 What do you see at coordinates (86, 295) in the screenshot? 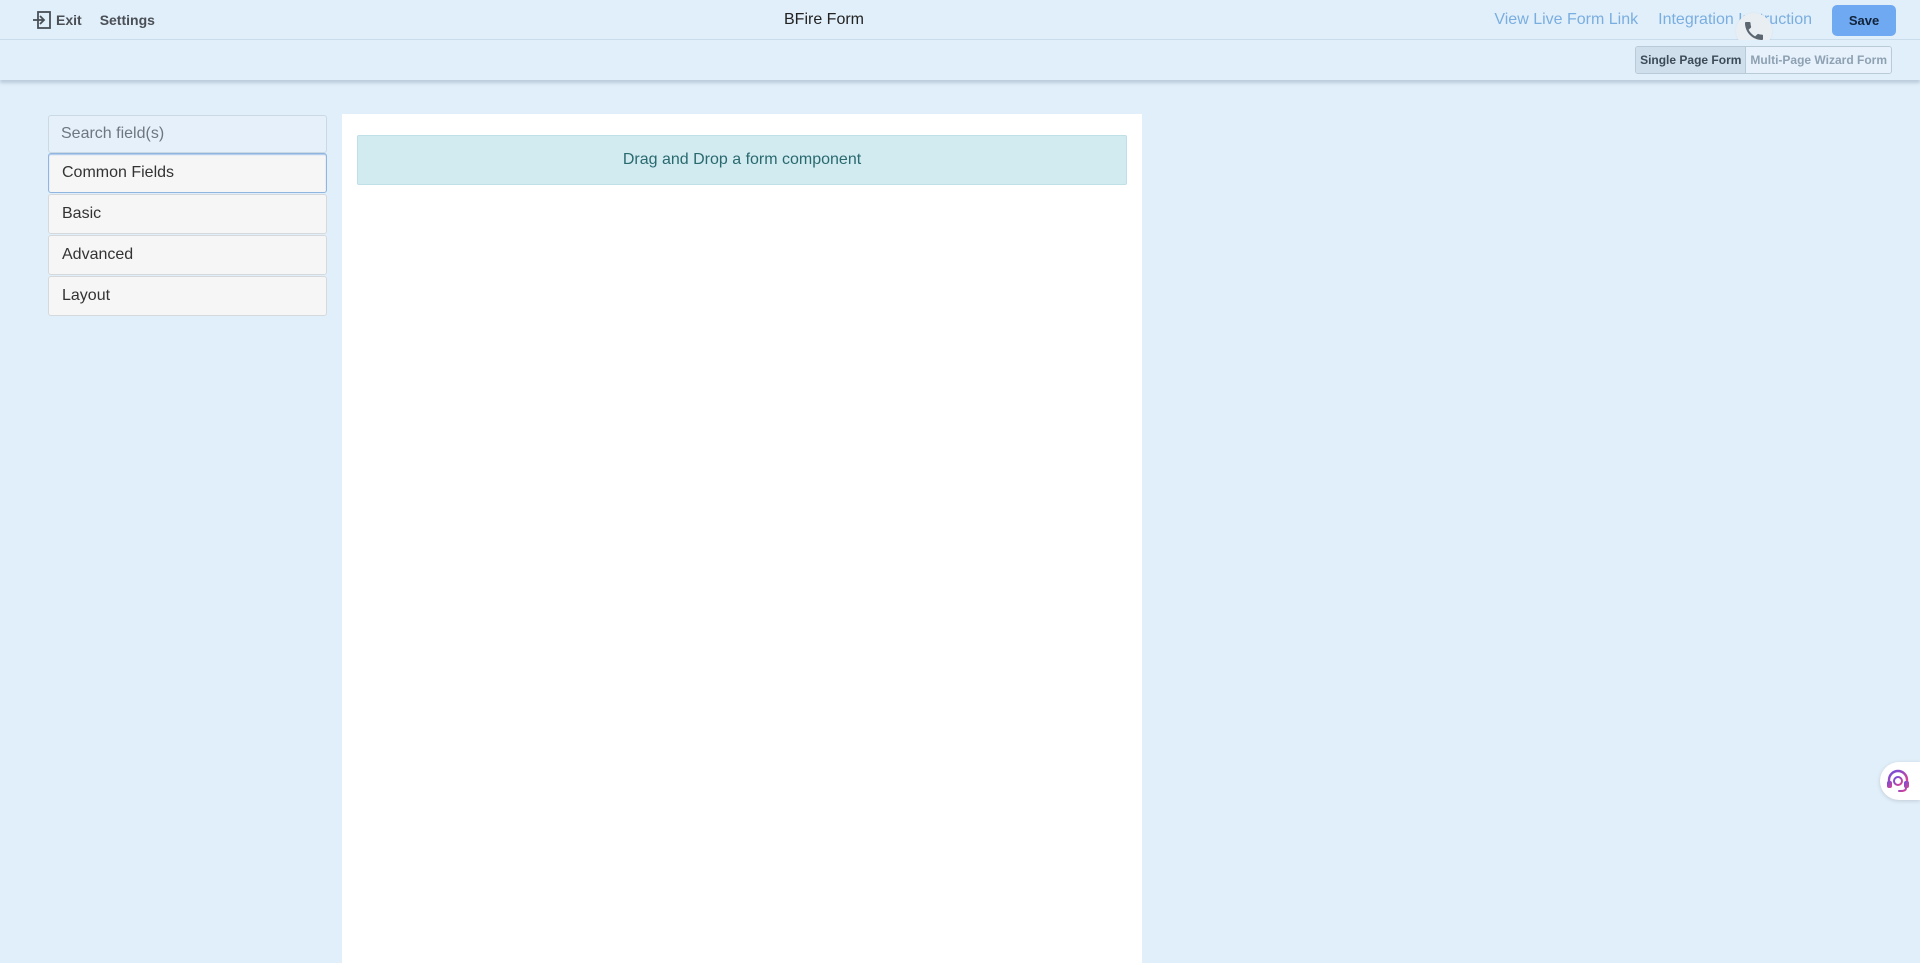
I see `group-label: Layout` at bounding box center [86, 295].